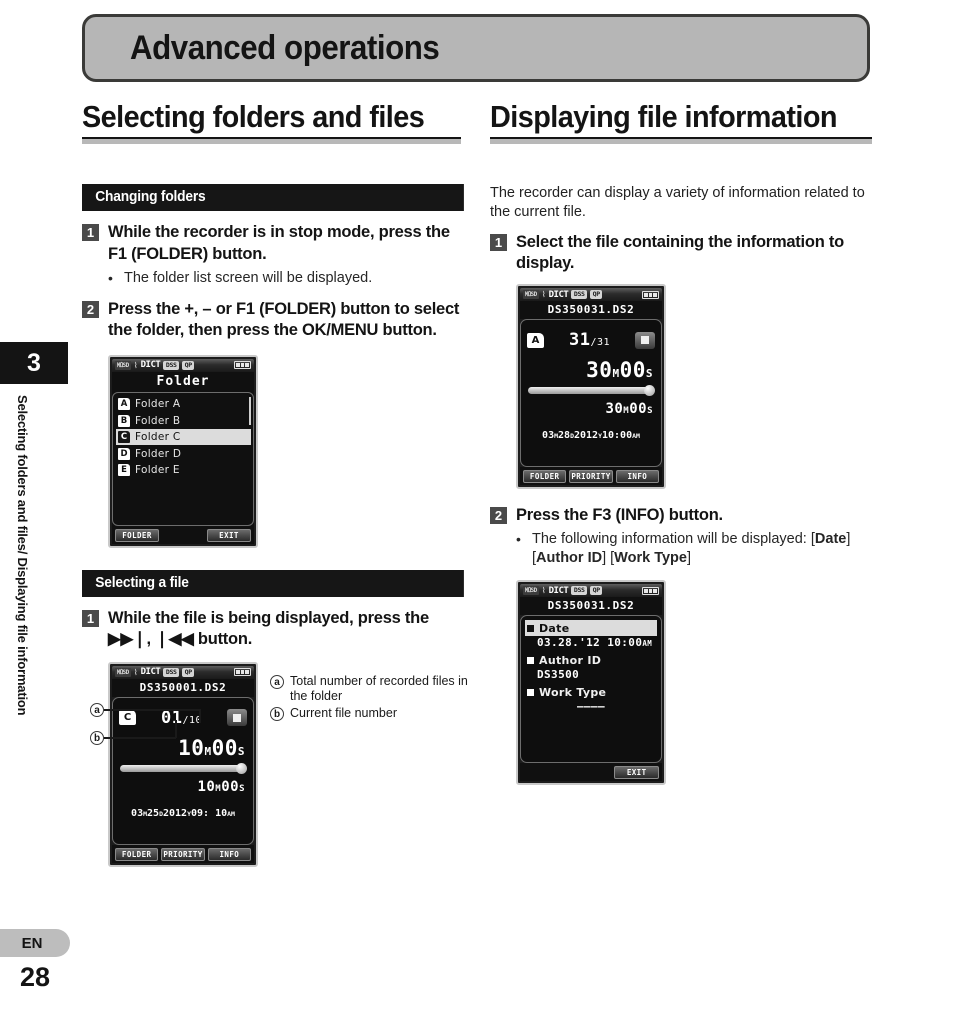  I want to click on info-value: 03.28.'12 10:00, so click(590, 643).